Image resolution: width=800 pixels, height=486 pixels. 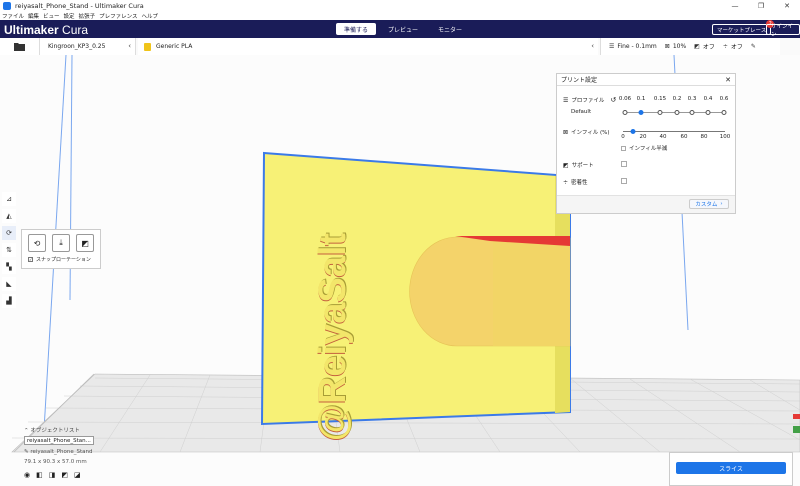 I want to click on menu-preferences: プレファレンス, so click(x=118, y=16).